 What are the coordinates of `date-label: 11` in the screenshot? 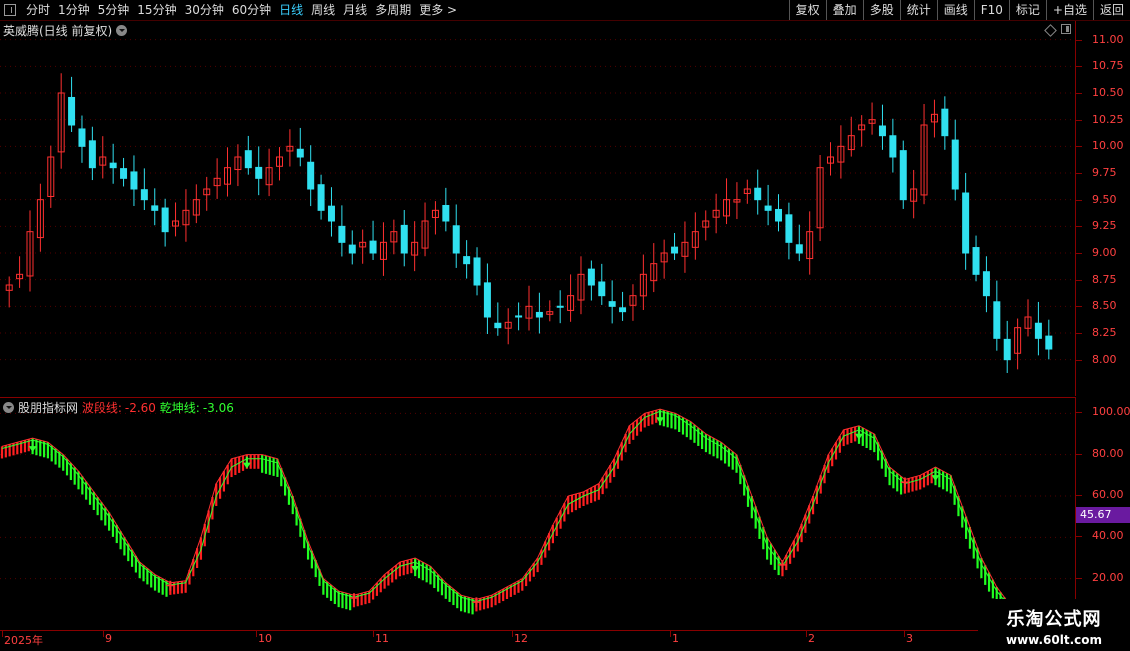 It's located at (382, 638).